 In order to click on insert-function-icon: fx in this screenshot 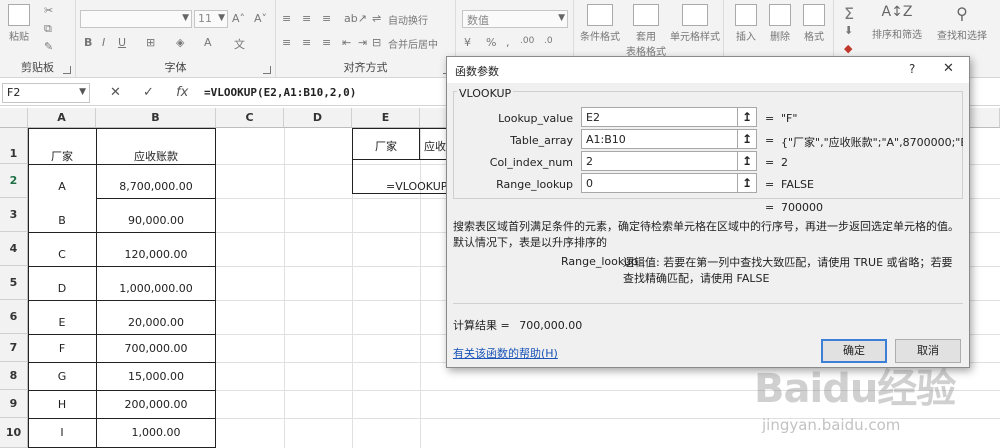, I will do `click(182, 92)`.